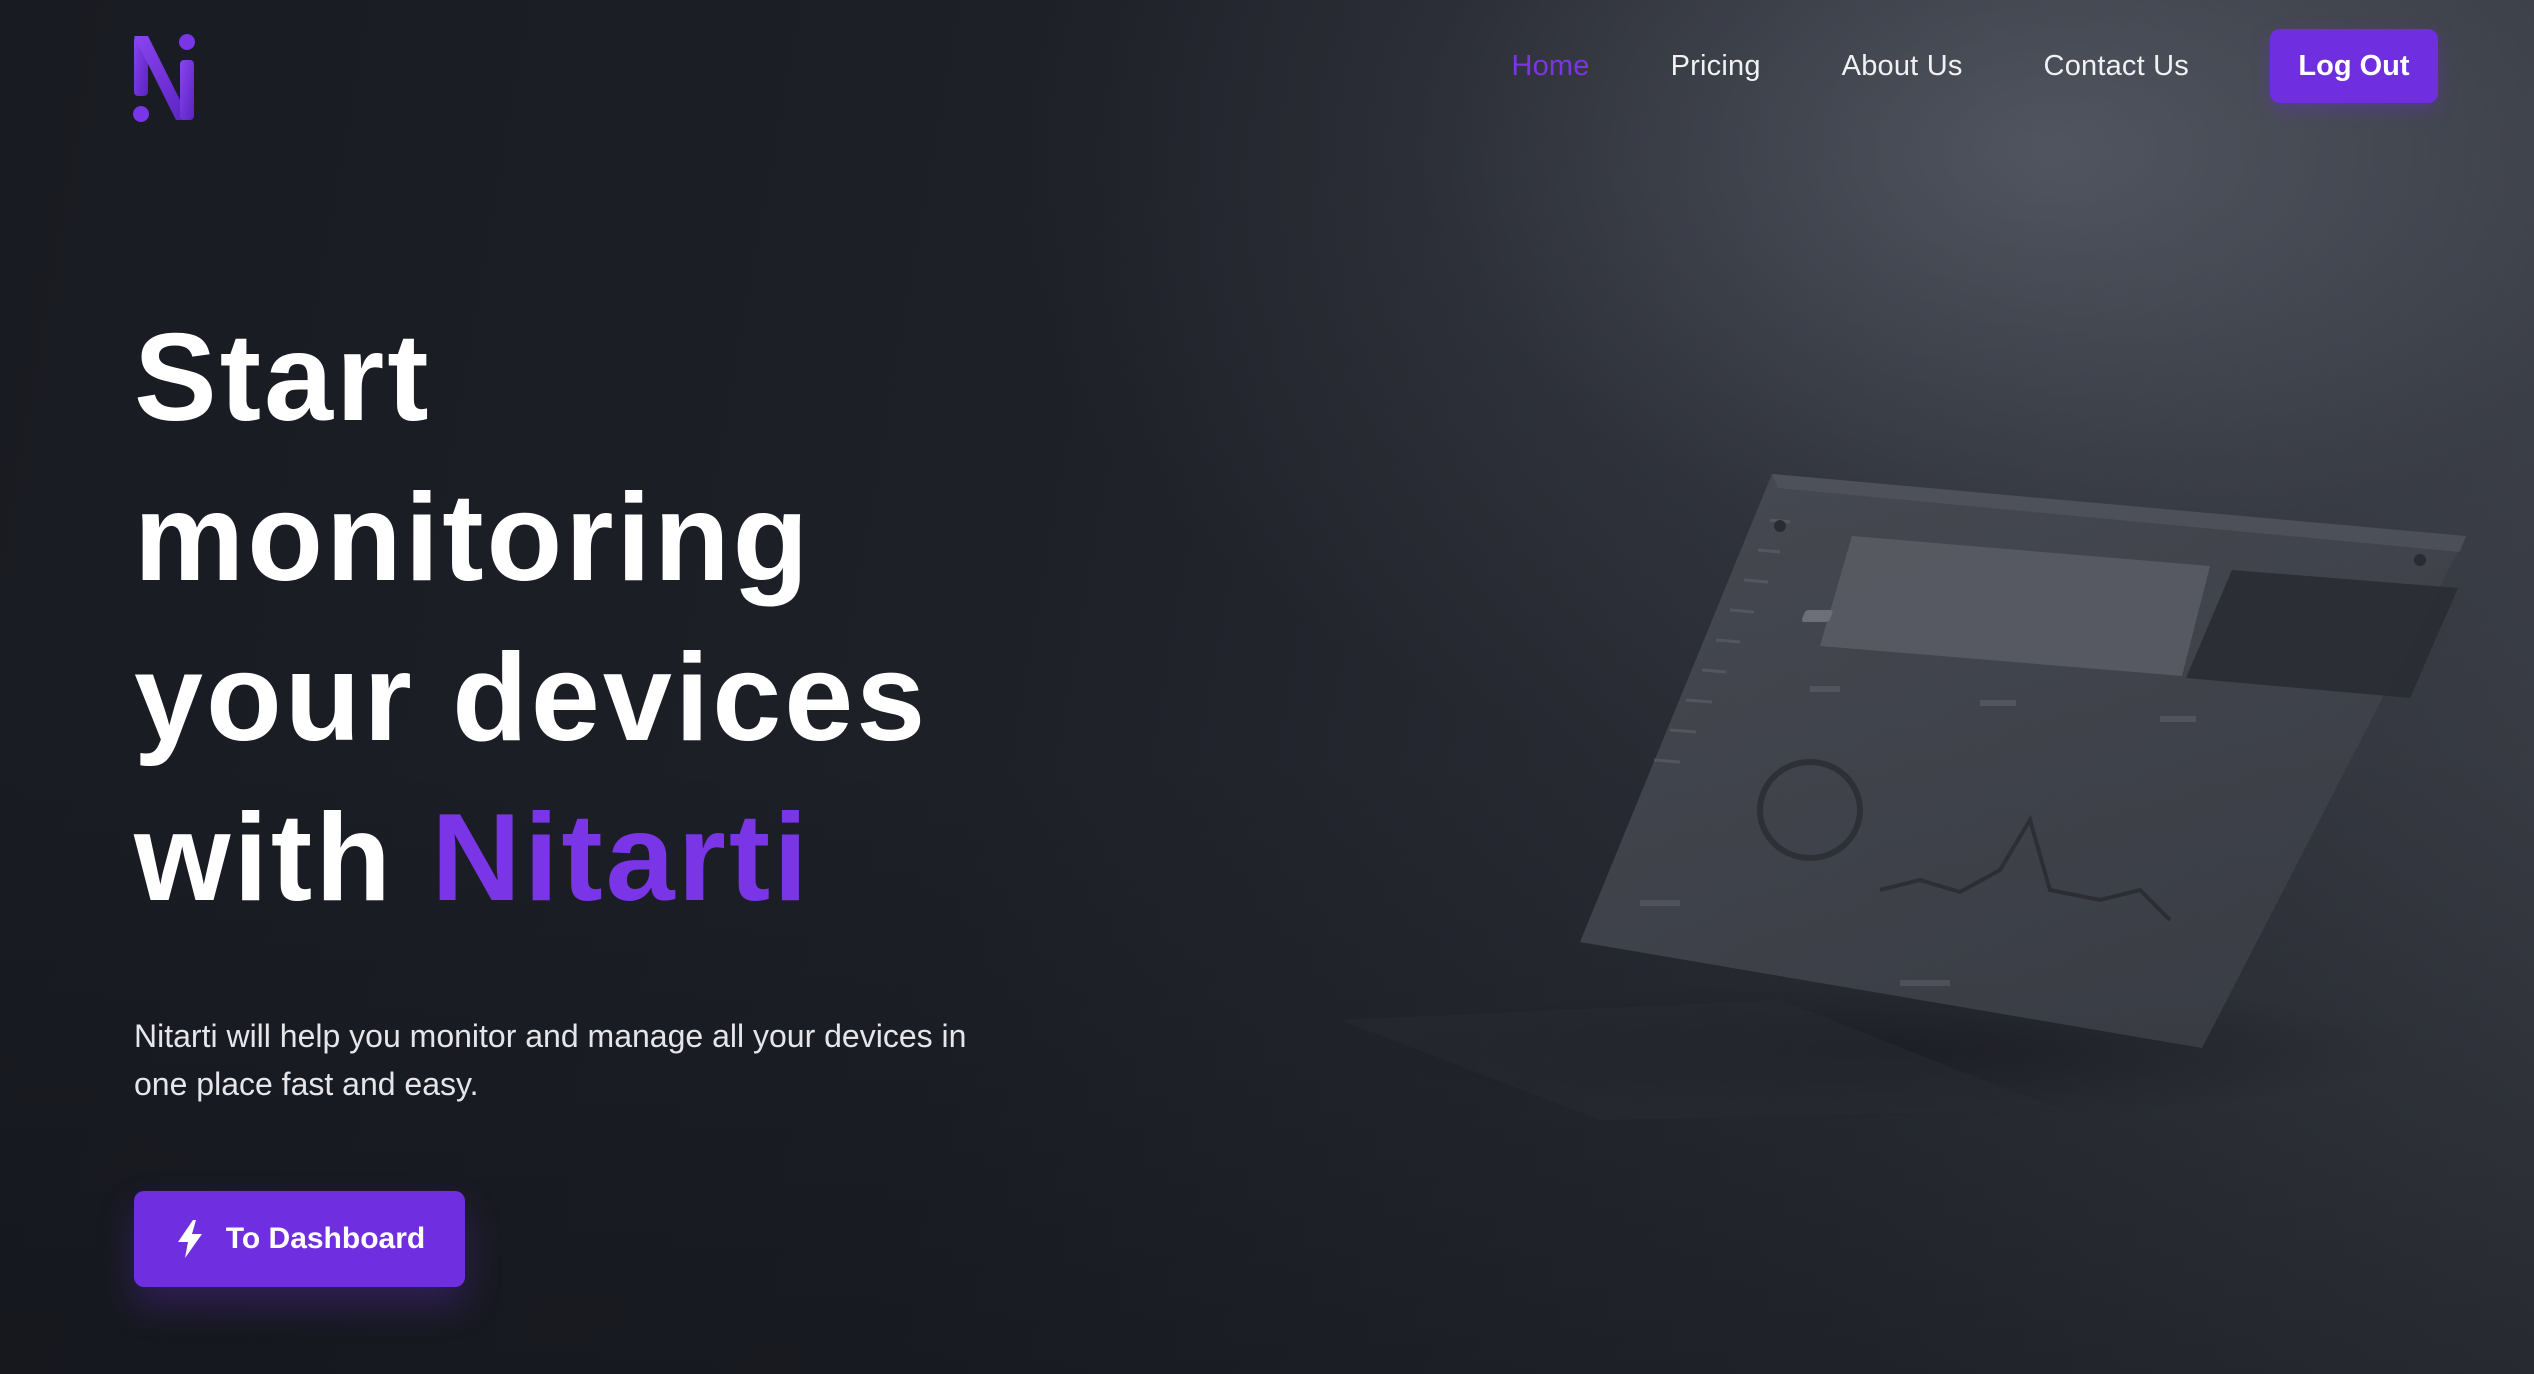 The width and height of the screenshot is (2534, 1374). I want to click on hero-title-prefix: with, so click(283, 858).